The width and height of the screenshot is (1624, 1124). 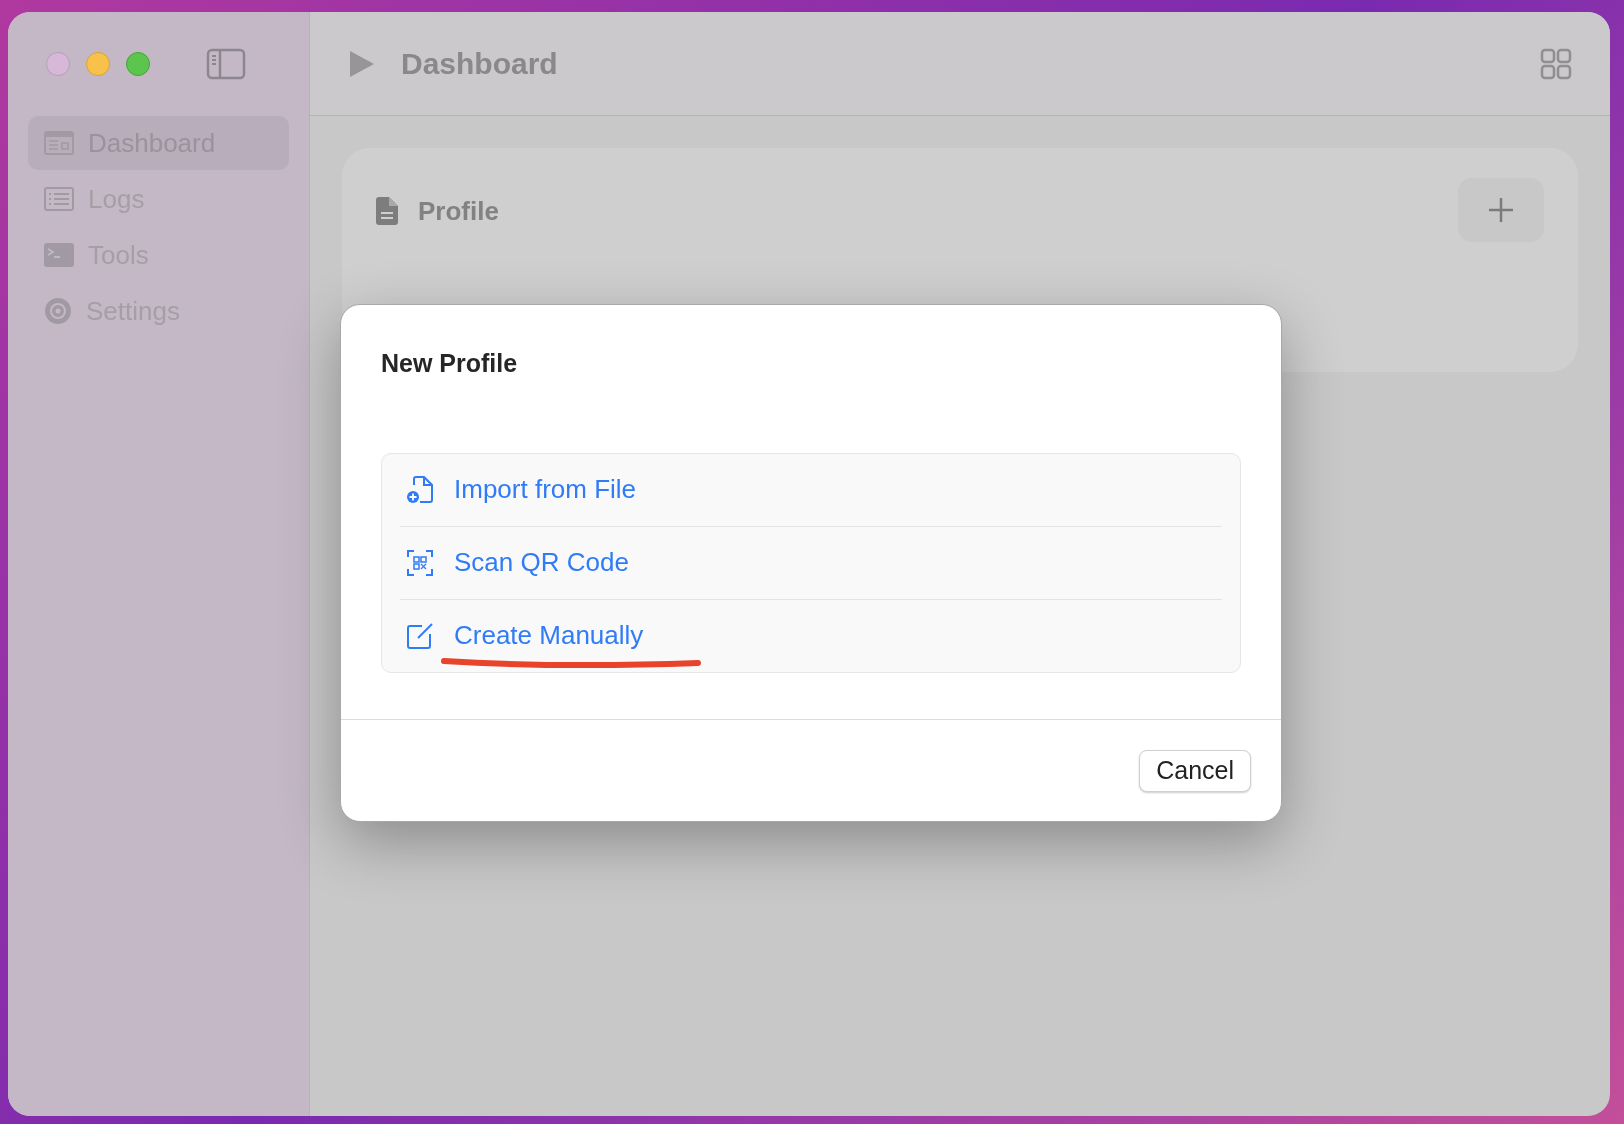 I want to click on option-item: Scan QR Code, so click(x=514, y=562).